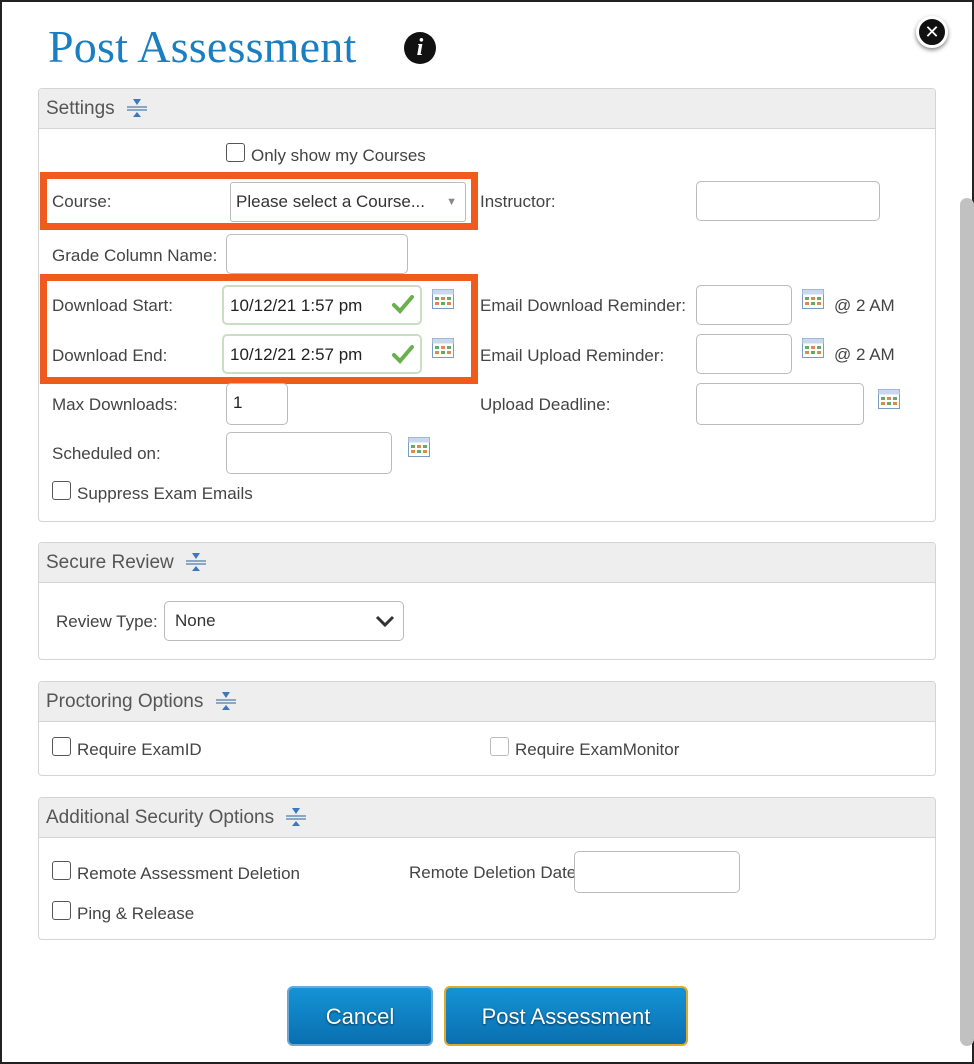 This screenshot has height=1064, width=974. Describe the element at coordinates (518, 201) in the screenshot. I see `instructor-label: Instructor:` at that location.